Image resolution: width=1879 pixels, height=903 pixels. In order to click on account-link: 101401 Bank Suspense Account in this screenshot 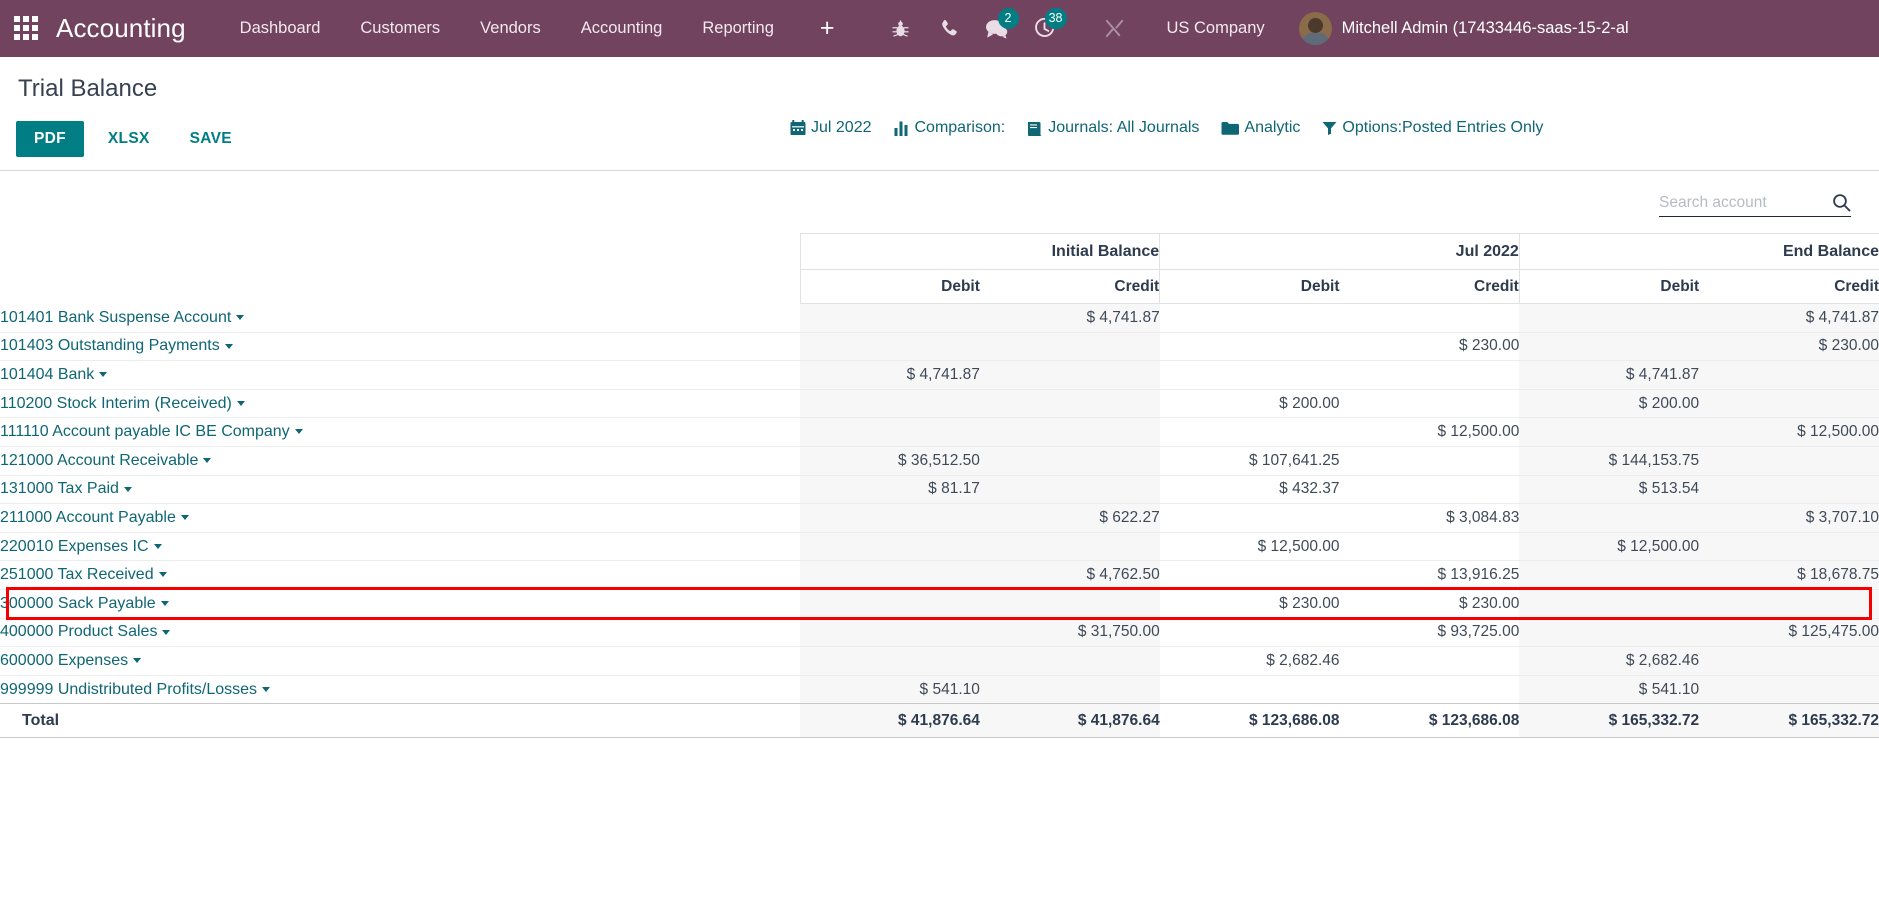, I will do `click(115, 317)`.